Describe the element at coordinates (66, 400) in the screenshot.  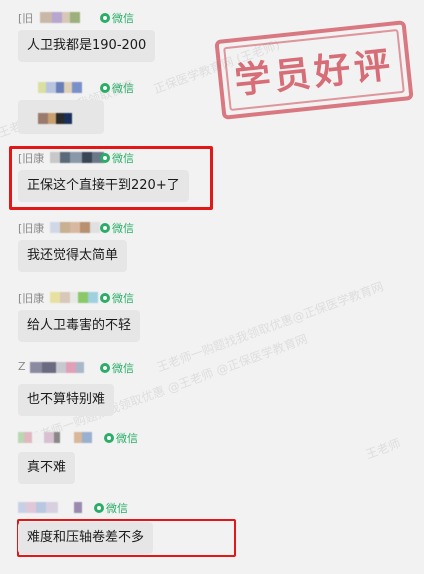
I see `message-bubble: 也不算特别难` at that location.